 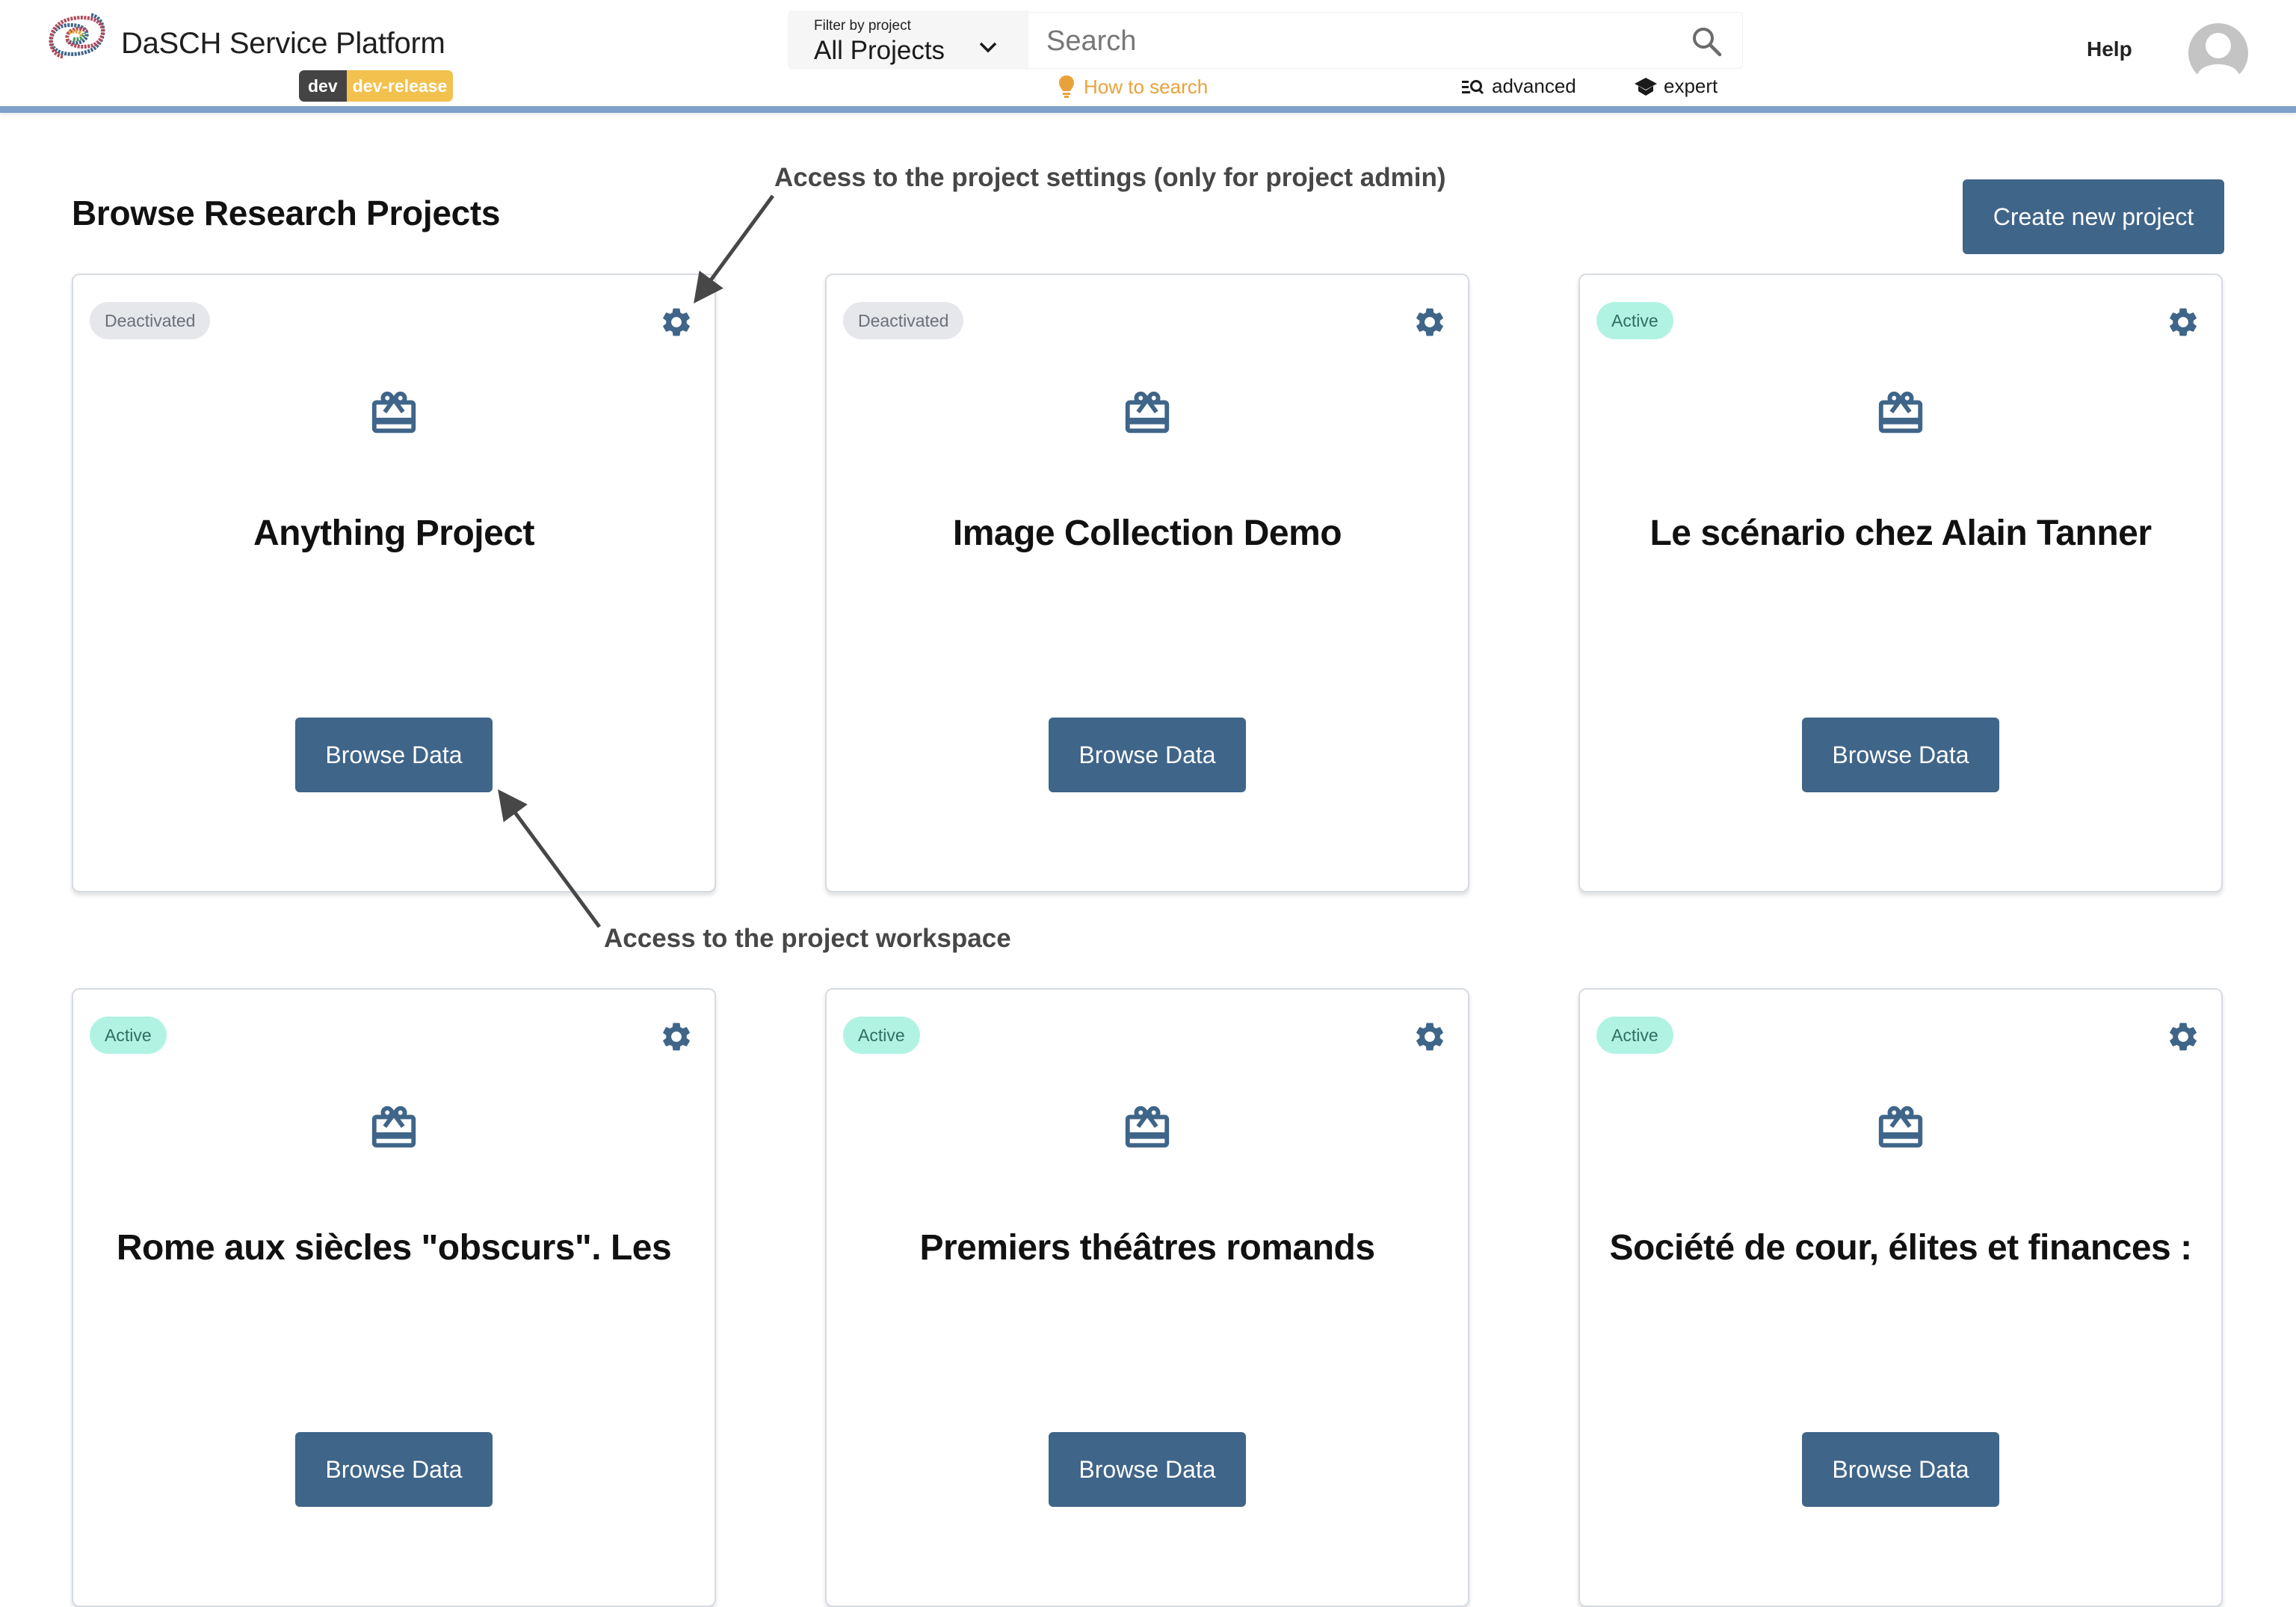 What do you see at coordinates (1147, 86) in the screenshot?
I see `how-to-search-label: How to search` at bounding box center [1147, 86].